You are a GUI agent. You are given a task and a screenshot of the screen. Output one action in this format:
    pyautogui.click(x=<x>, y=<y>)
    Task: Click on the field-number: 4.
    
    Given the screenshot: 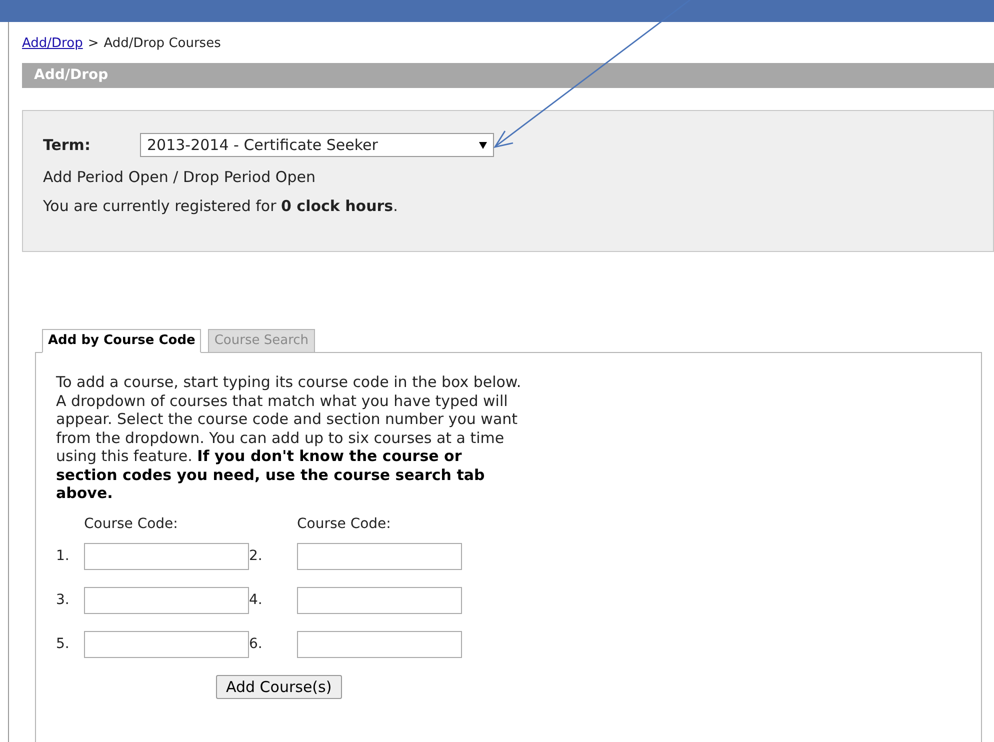 What is the action you would take?
    pyautogui.click(x=256, y=600)
    